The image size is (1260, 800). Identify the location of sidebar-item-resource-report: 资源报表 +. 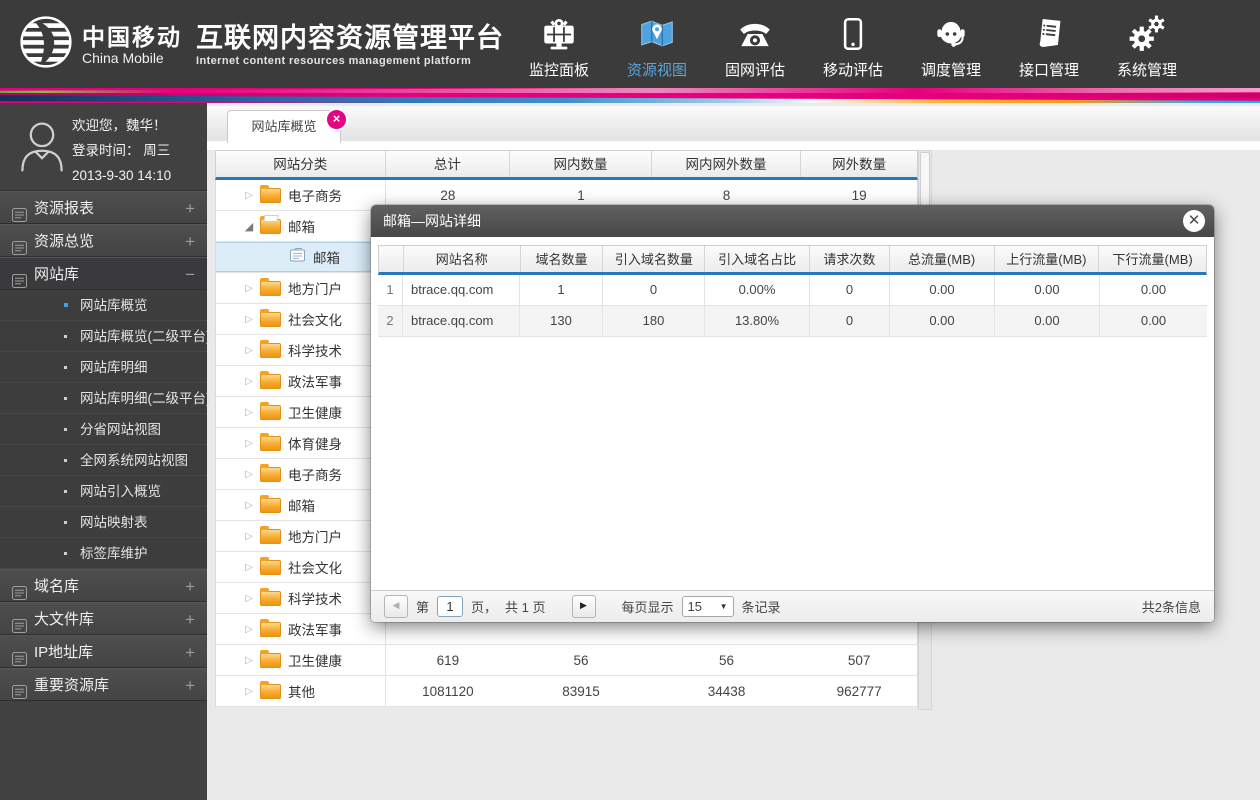
(103, 207).